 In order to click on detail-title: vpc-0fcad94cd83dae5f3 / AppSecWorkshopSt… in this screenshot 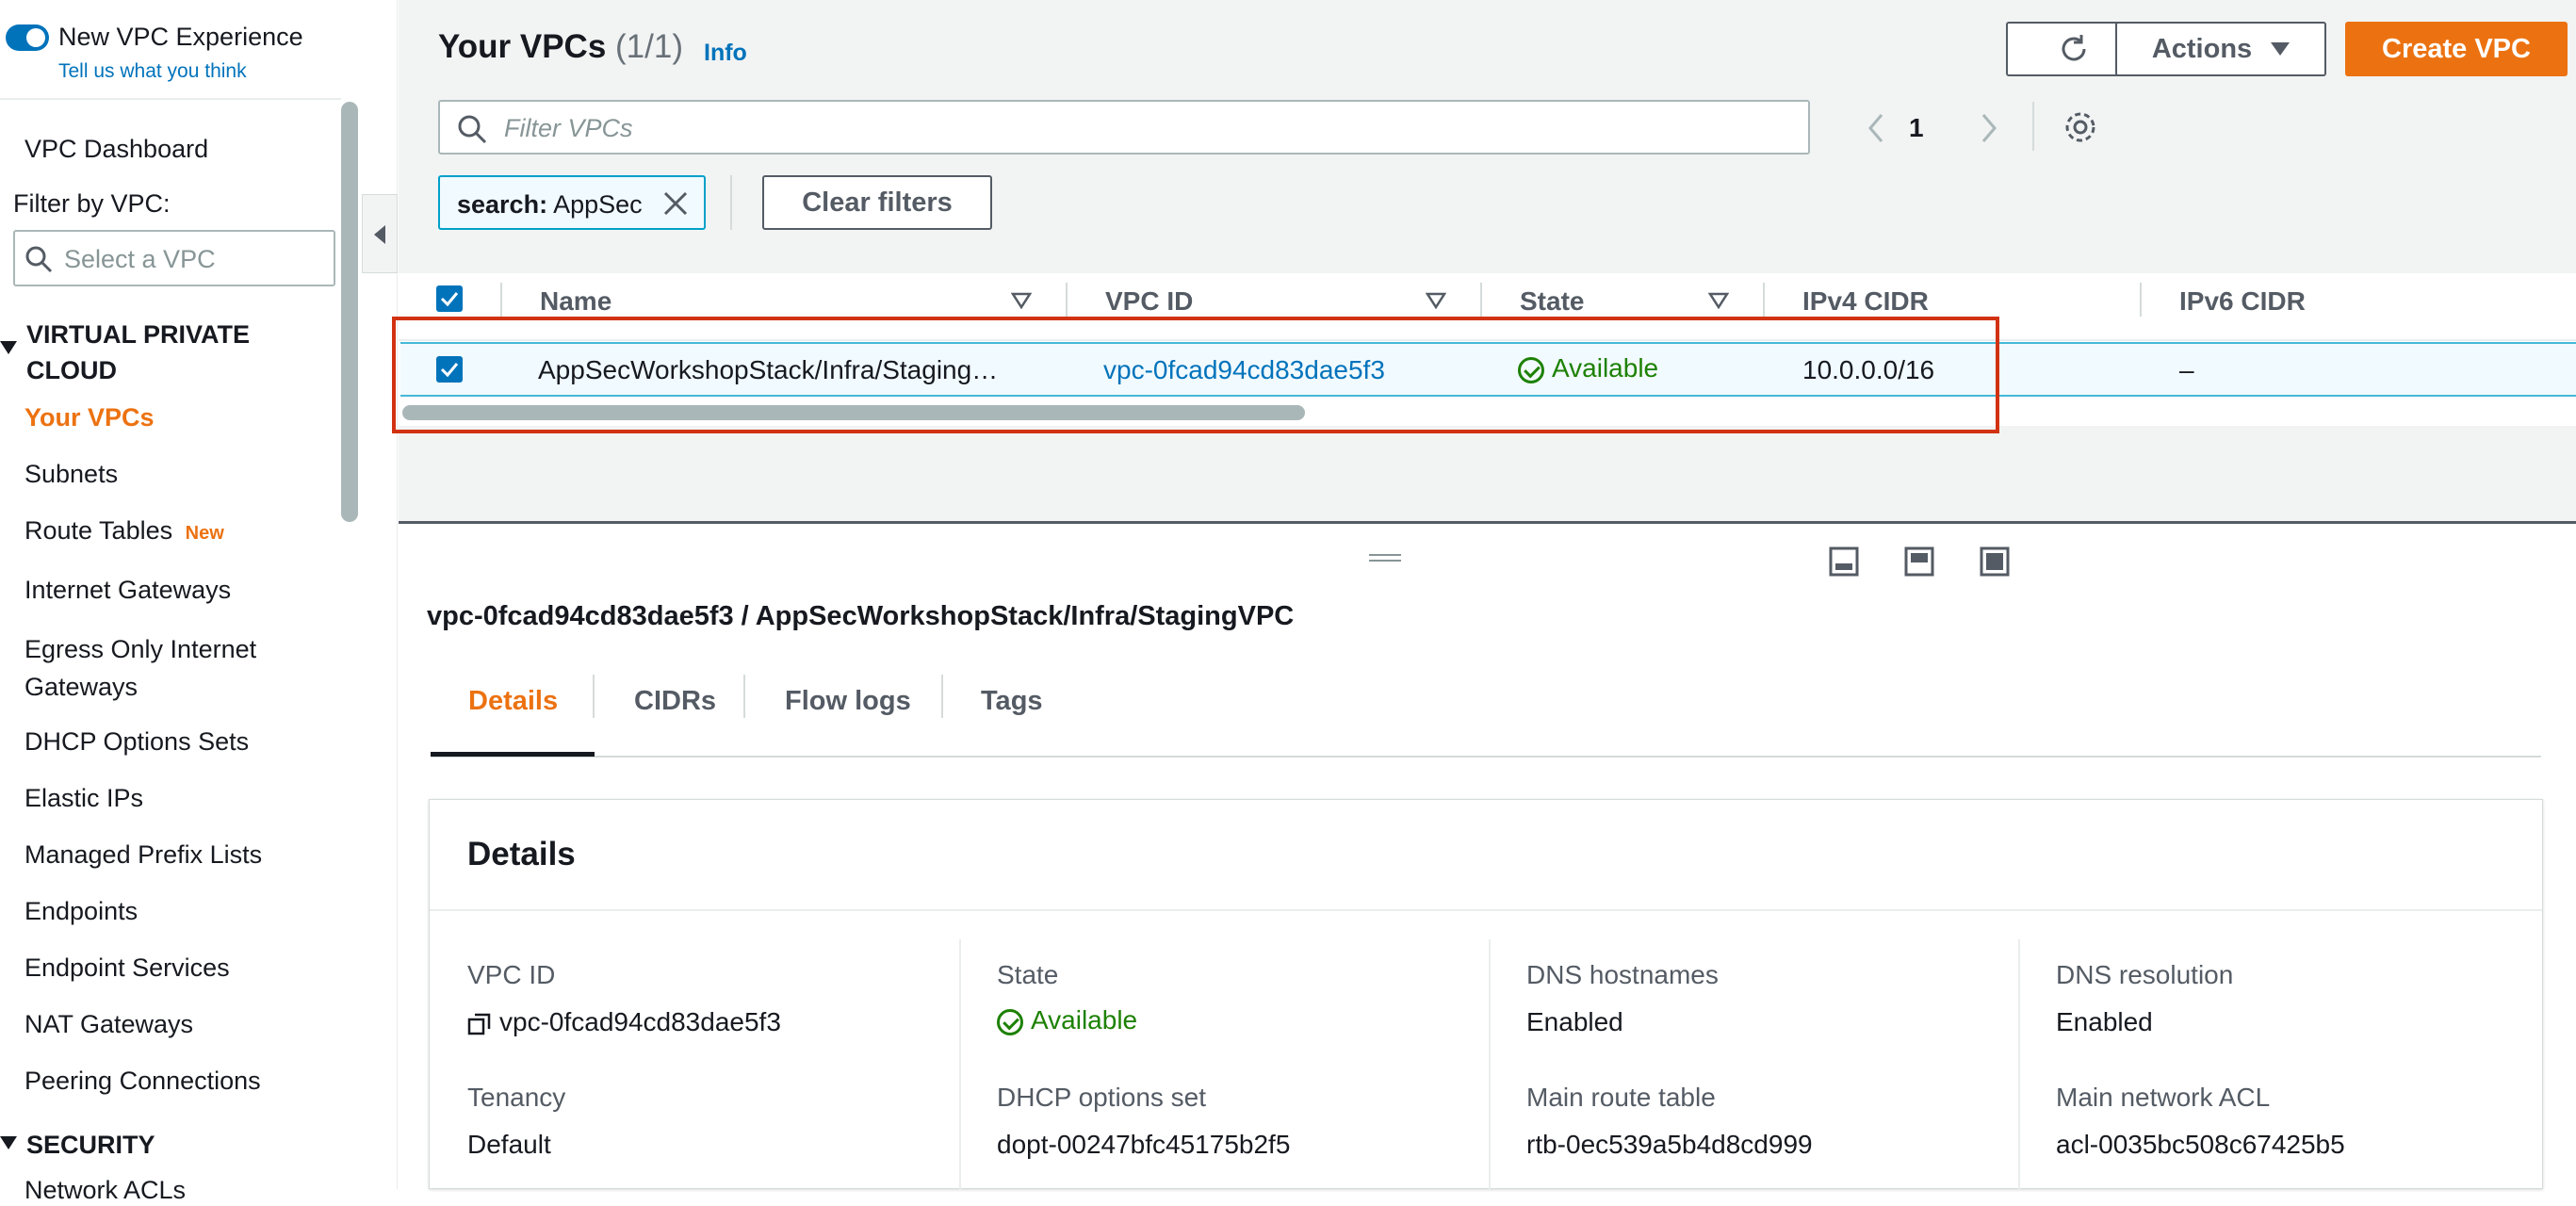, I will do `click(861, 616)`.